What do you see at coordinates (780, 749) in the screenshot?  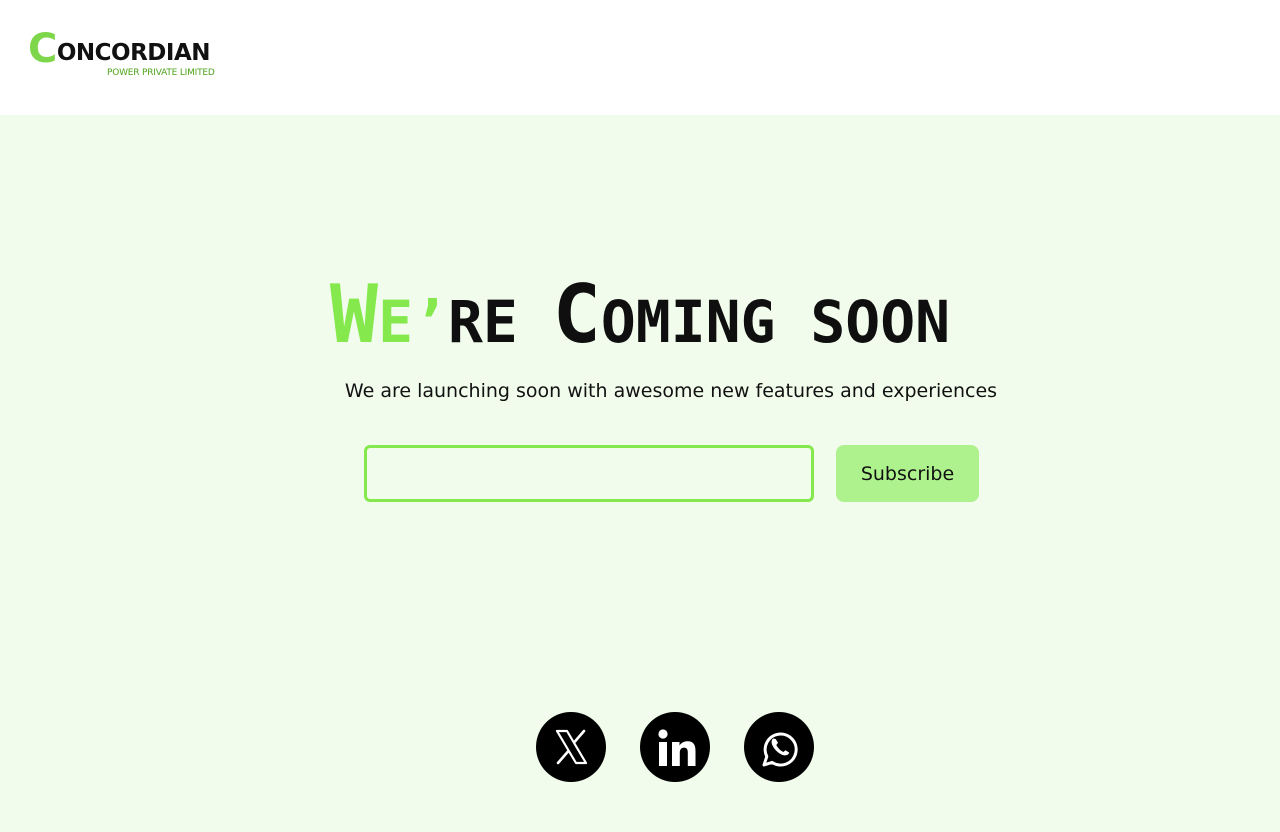 I see `whatsapp-icon` at bounding box center [780, 749].